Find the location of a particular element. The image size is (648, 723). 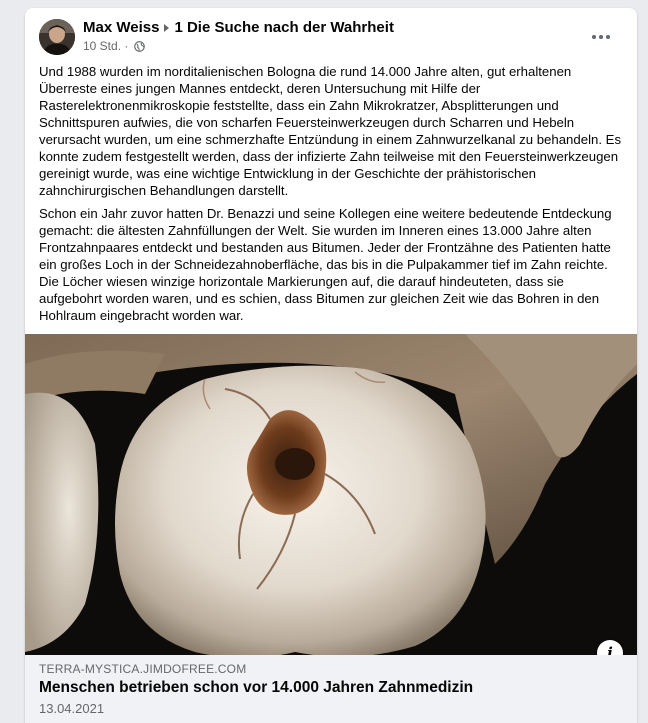

post-meta: 10 Std. · is located at coordinates (114, 46).